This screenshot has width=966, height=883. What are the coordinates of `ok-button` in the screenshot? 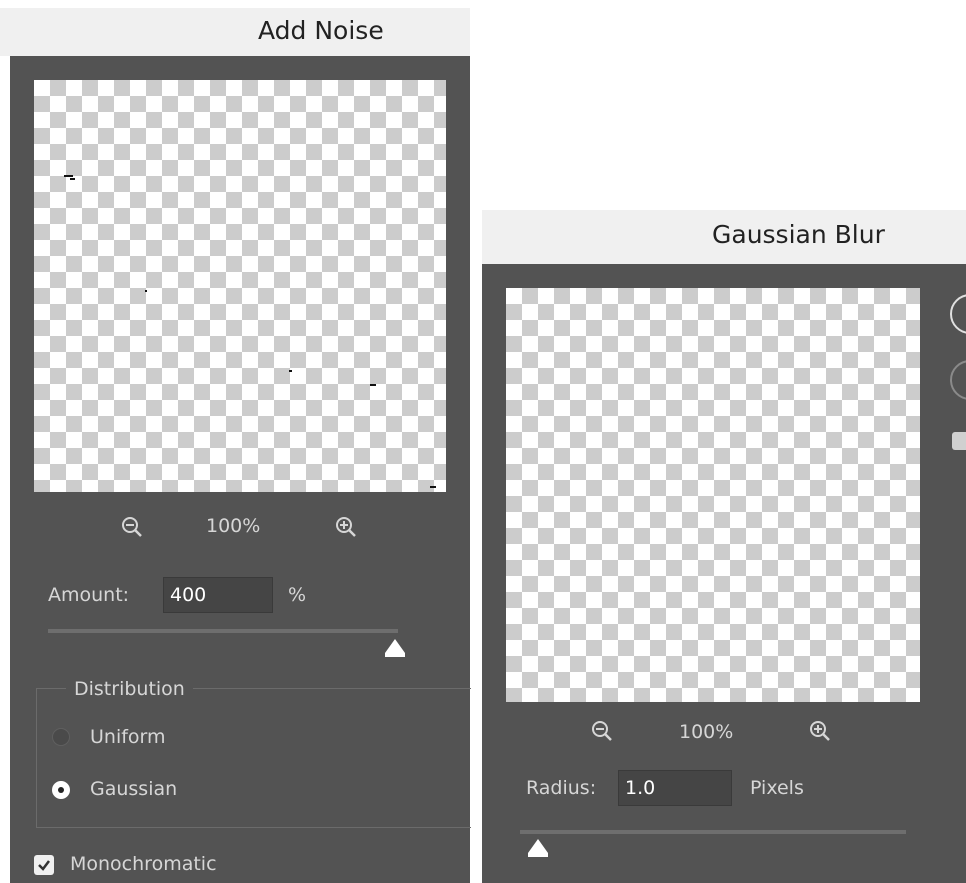 It's located at (958, 314).